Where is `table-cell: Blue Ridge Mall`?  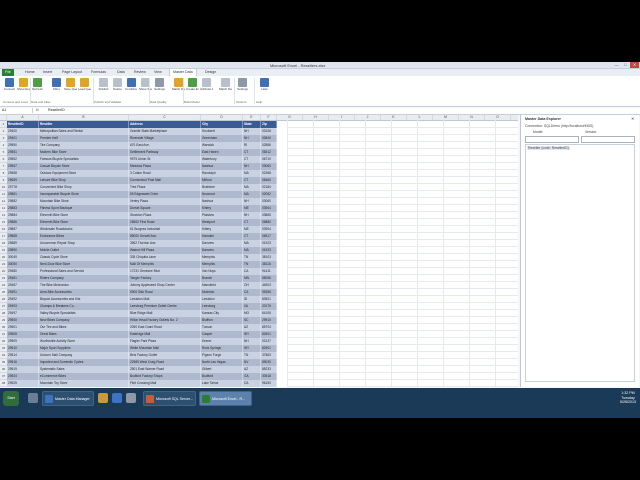 table-cell: Blue Ridge Mall is located at coordinates (165, 313).